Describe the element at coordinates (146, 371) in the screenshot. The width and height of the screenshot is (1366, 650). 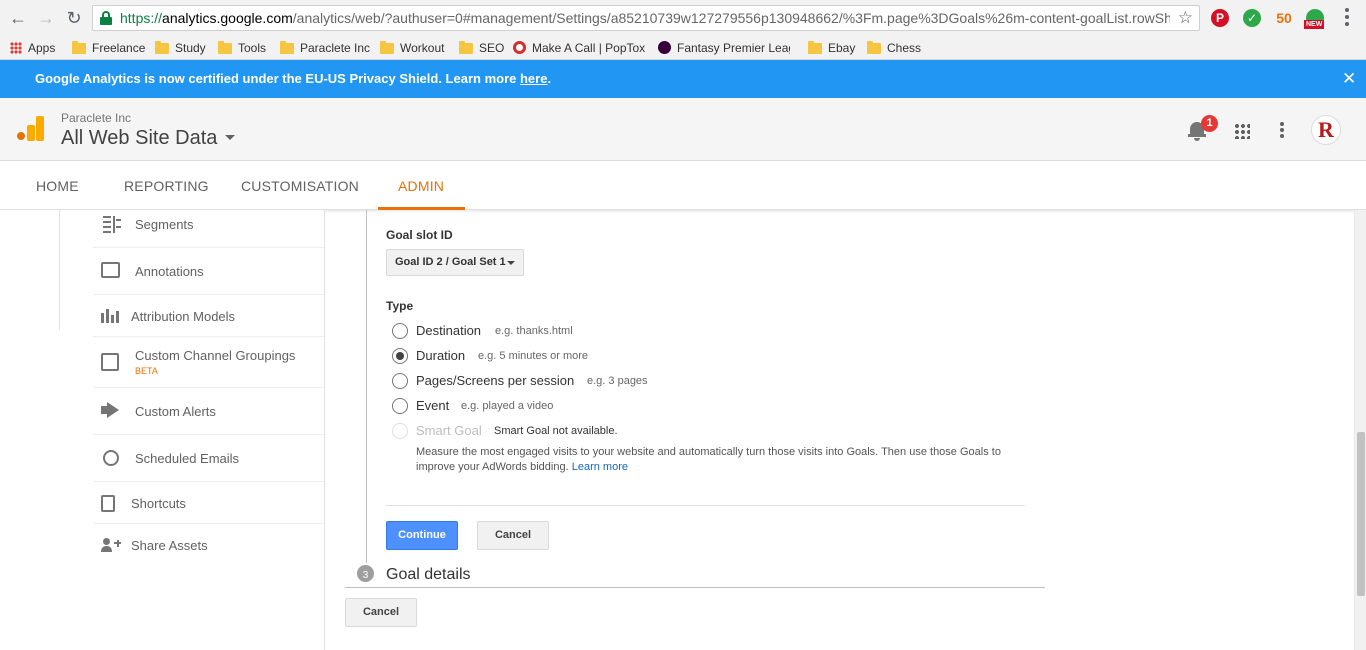
I see `beta-badge: BETA` at that location.